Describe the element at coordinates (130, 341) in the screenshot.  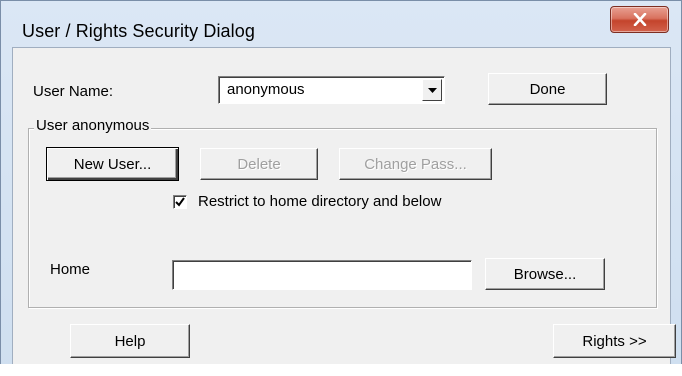
I see `help-button: Help` at that location.